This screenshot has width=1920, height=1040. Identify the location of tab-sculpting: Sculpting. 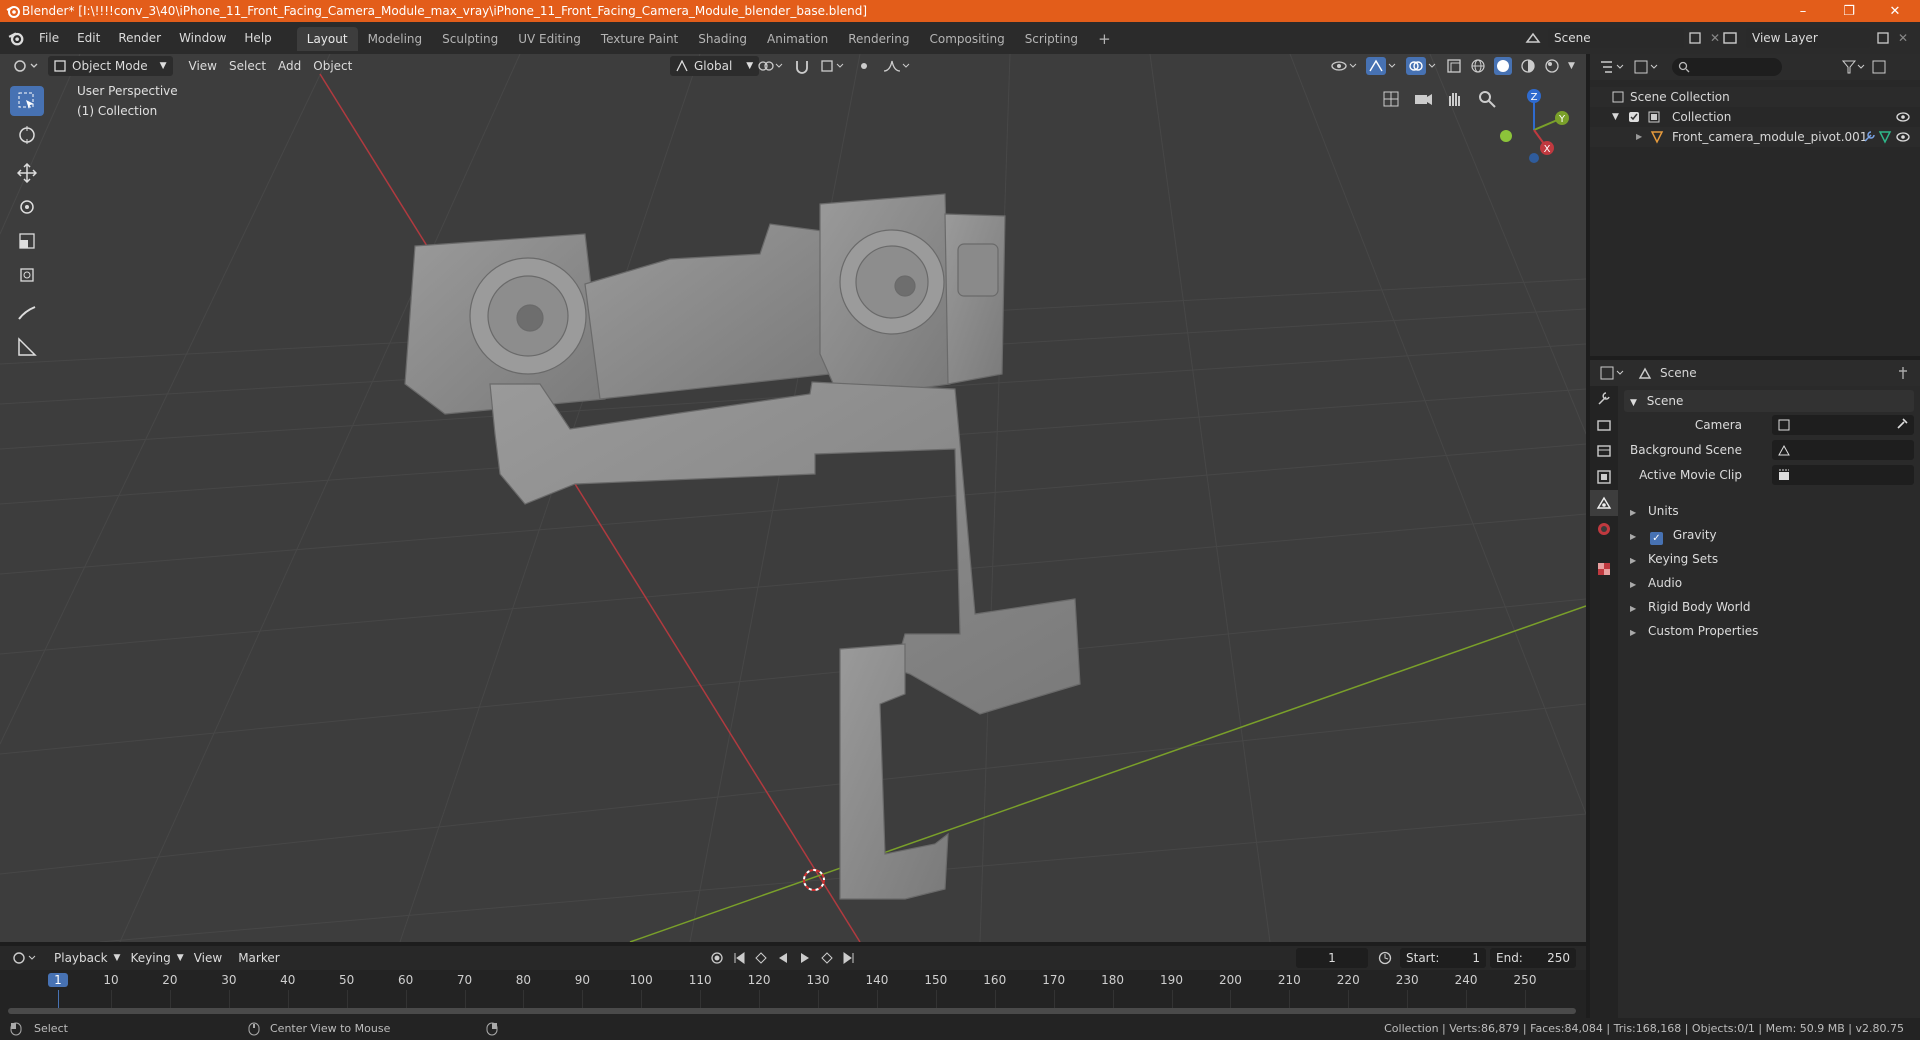
(470, 39).